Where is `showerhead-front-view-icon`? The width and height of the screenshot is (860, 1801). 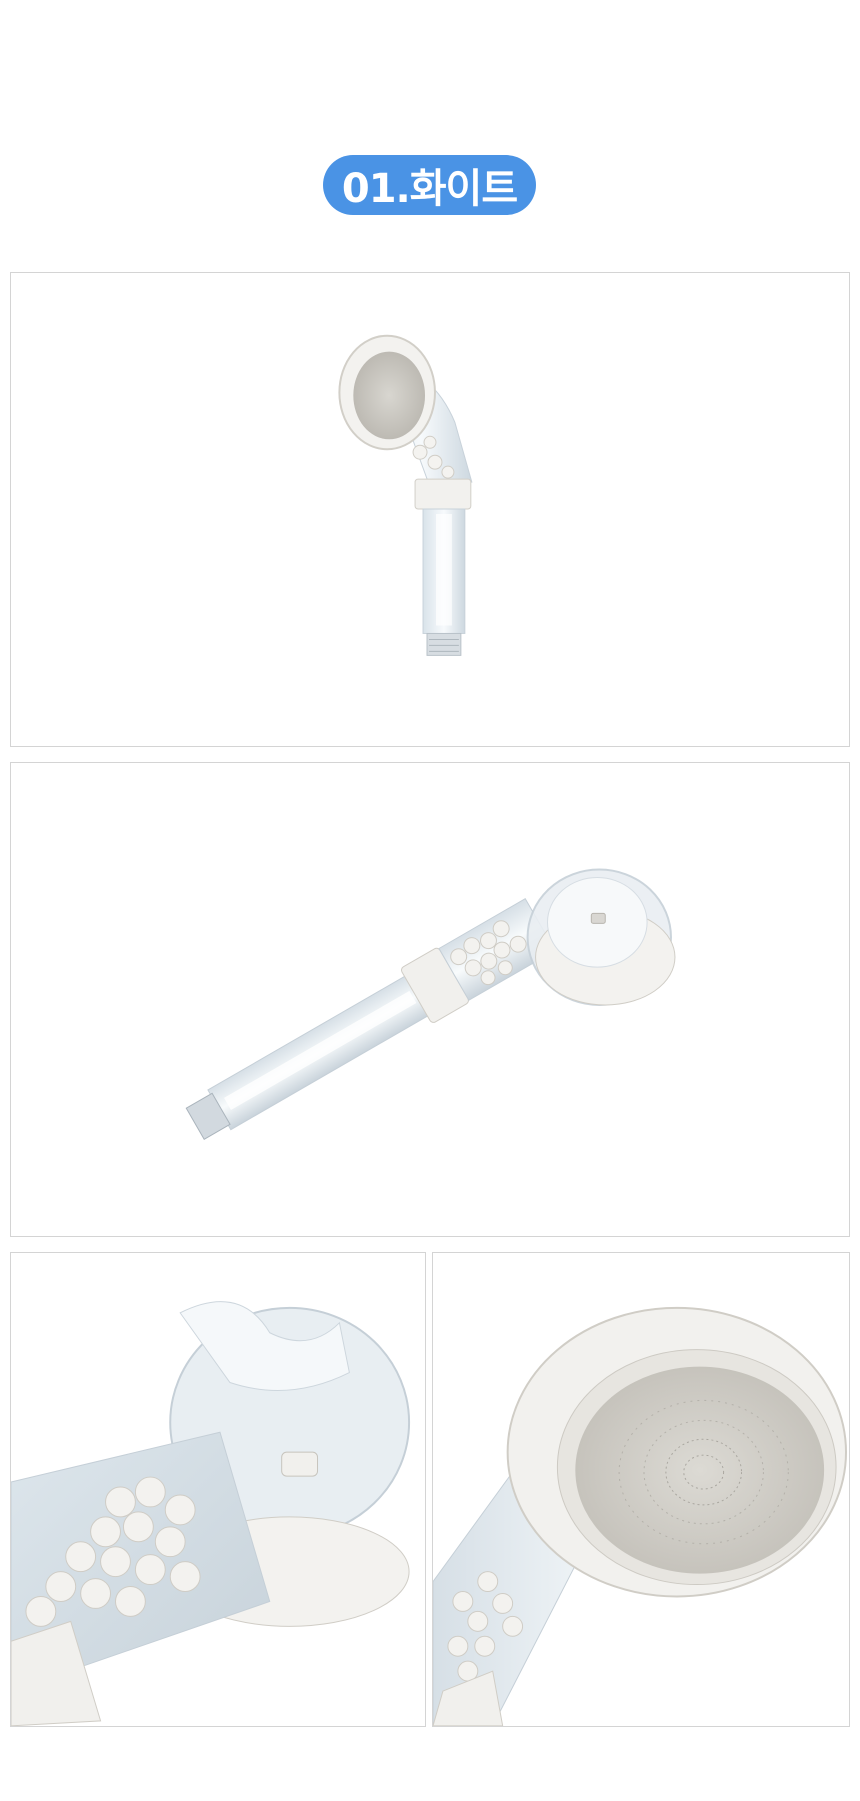
showerhead-front-view-icon is located at coordinates (405, 495).